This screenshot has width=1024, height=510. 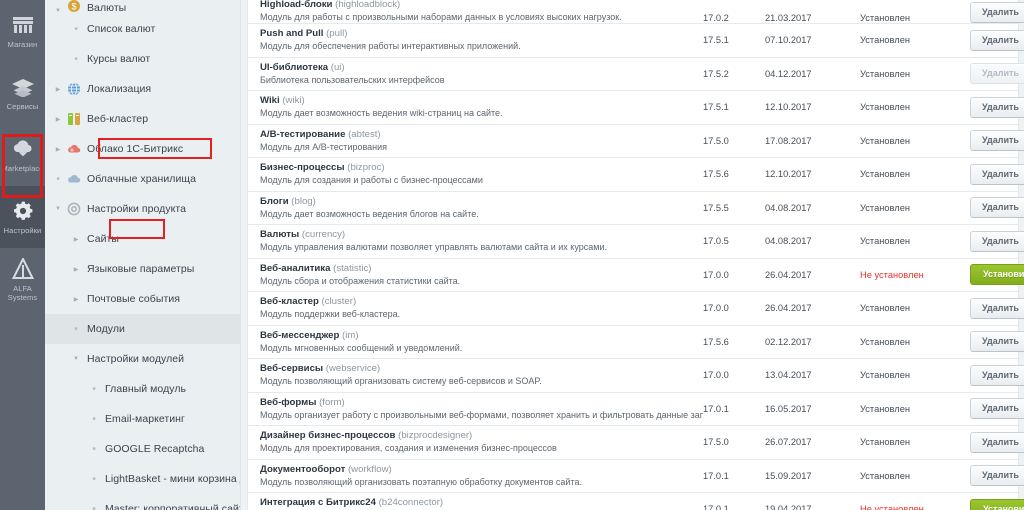 I want to click on tree-node-label: Курсы валют, so click(x=119, y=59).